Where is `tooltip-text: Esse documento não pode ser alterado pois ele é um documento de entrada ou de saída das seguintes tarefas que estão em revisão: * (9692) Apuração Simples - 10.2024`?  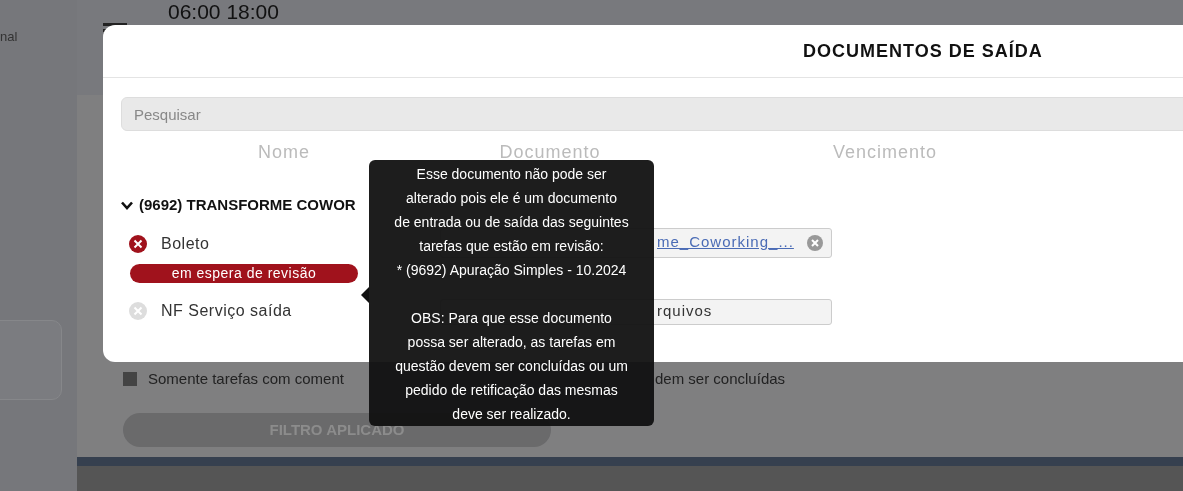 tooltip-text: Esse documento não pode ser alterado pois ele é um documento de entrada ou de saída das seguintes tarefas que estão em revisão: * (9692) Apuração Simples - 10.2024 is located at coordinates (511, 222).